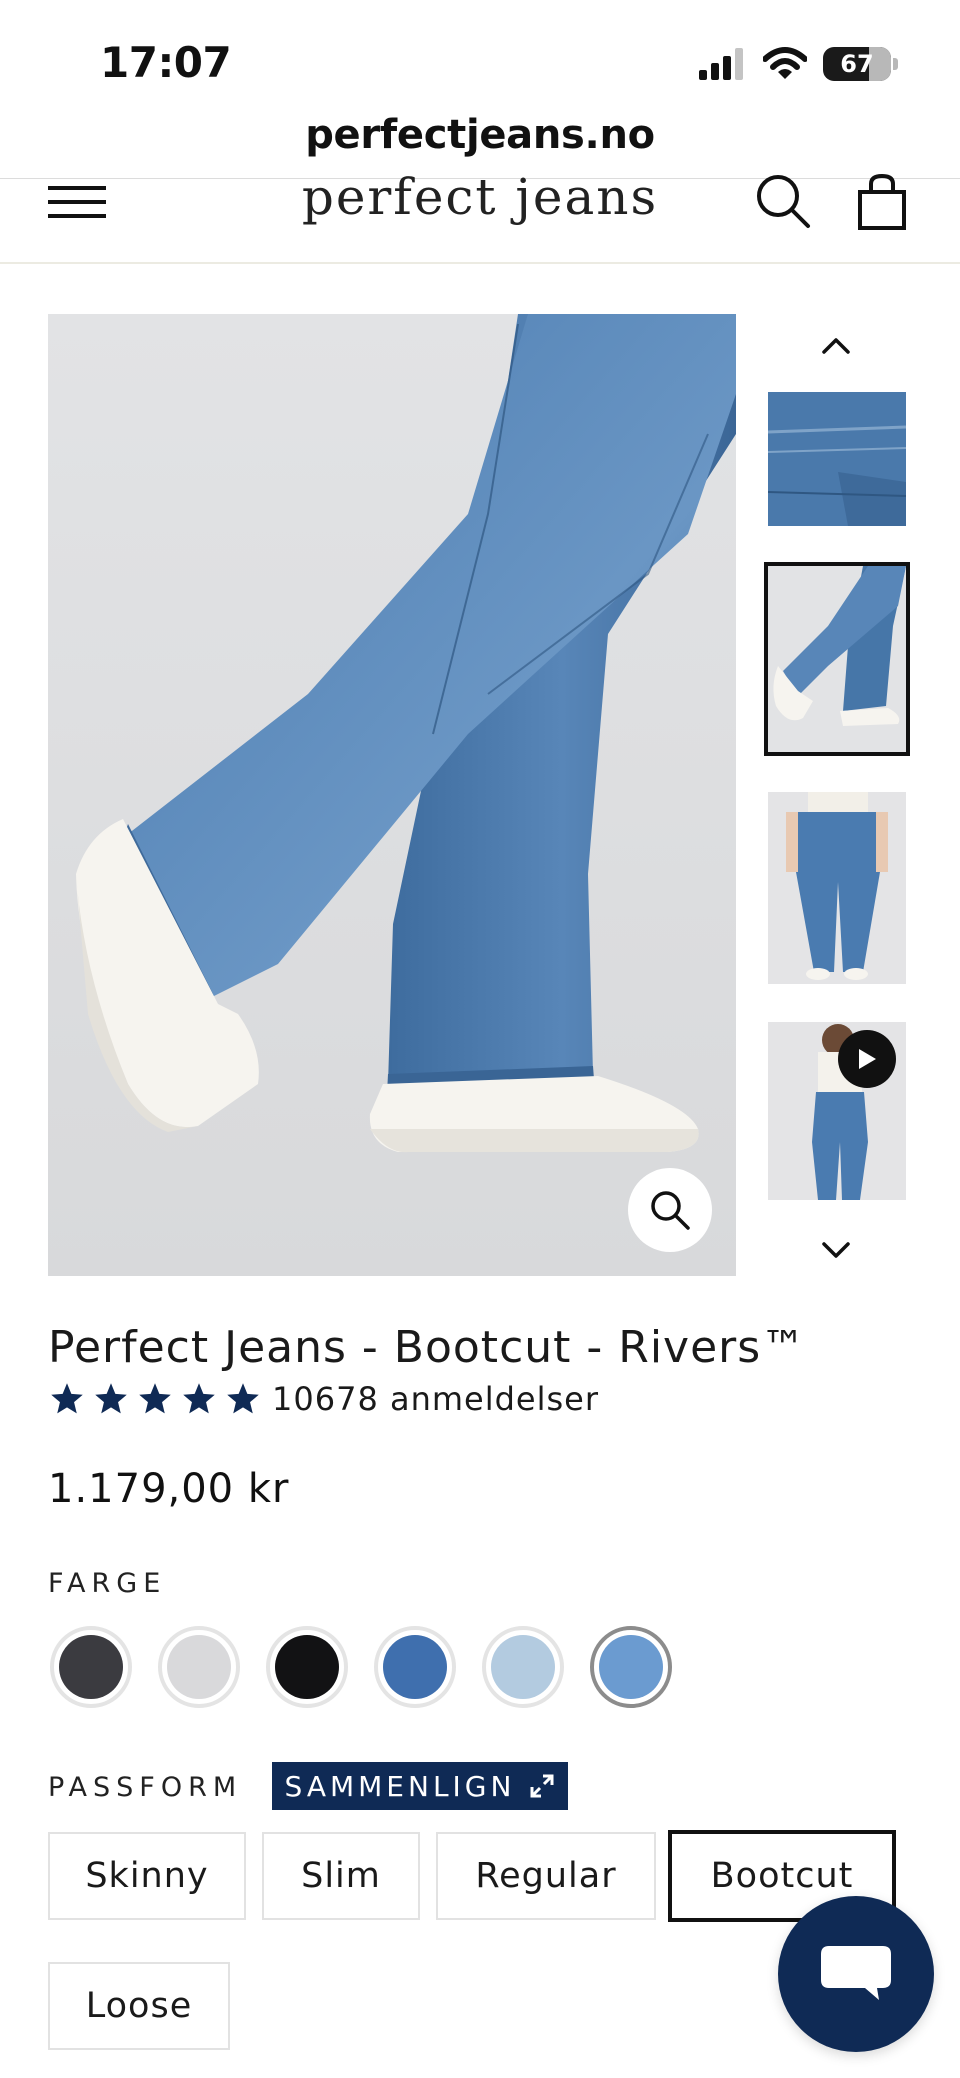 This screenshot has height=2078, width=960. Describe the element at coordinates (427, 1347) in the screenshot. I see `product-title: Perfect Jeans - Bootcut - Rivers™` at that location.